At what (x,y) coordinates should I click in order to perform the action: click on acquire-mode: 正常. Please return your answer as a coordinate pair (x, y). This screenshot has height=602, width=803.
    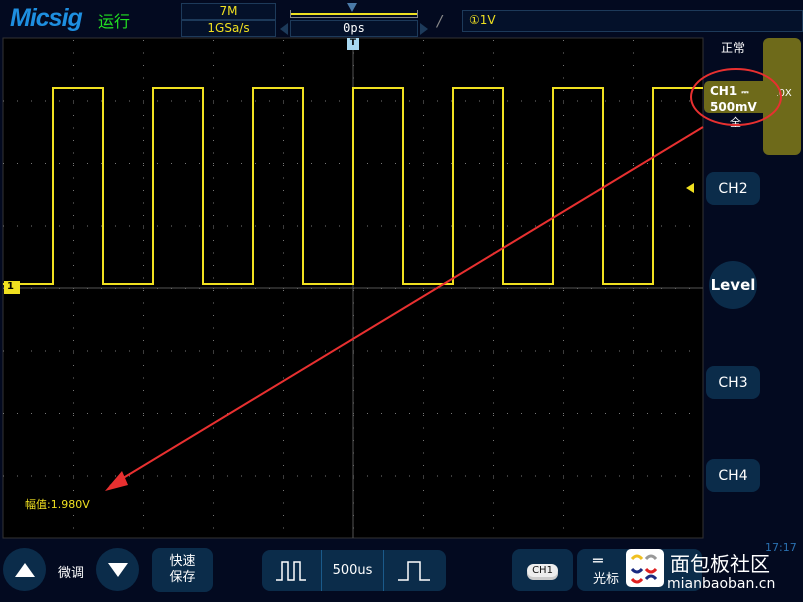
    Looking at the image, I should click on (733, 47).